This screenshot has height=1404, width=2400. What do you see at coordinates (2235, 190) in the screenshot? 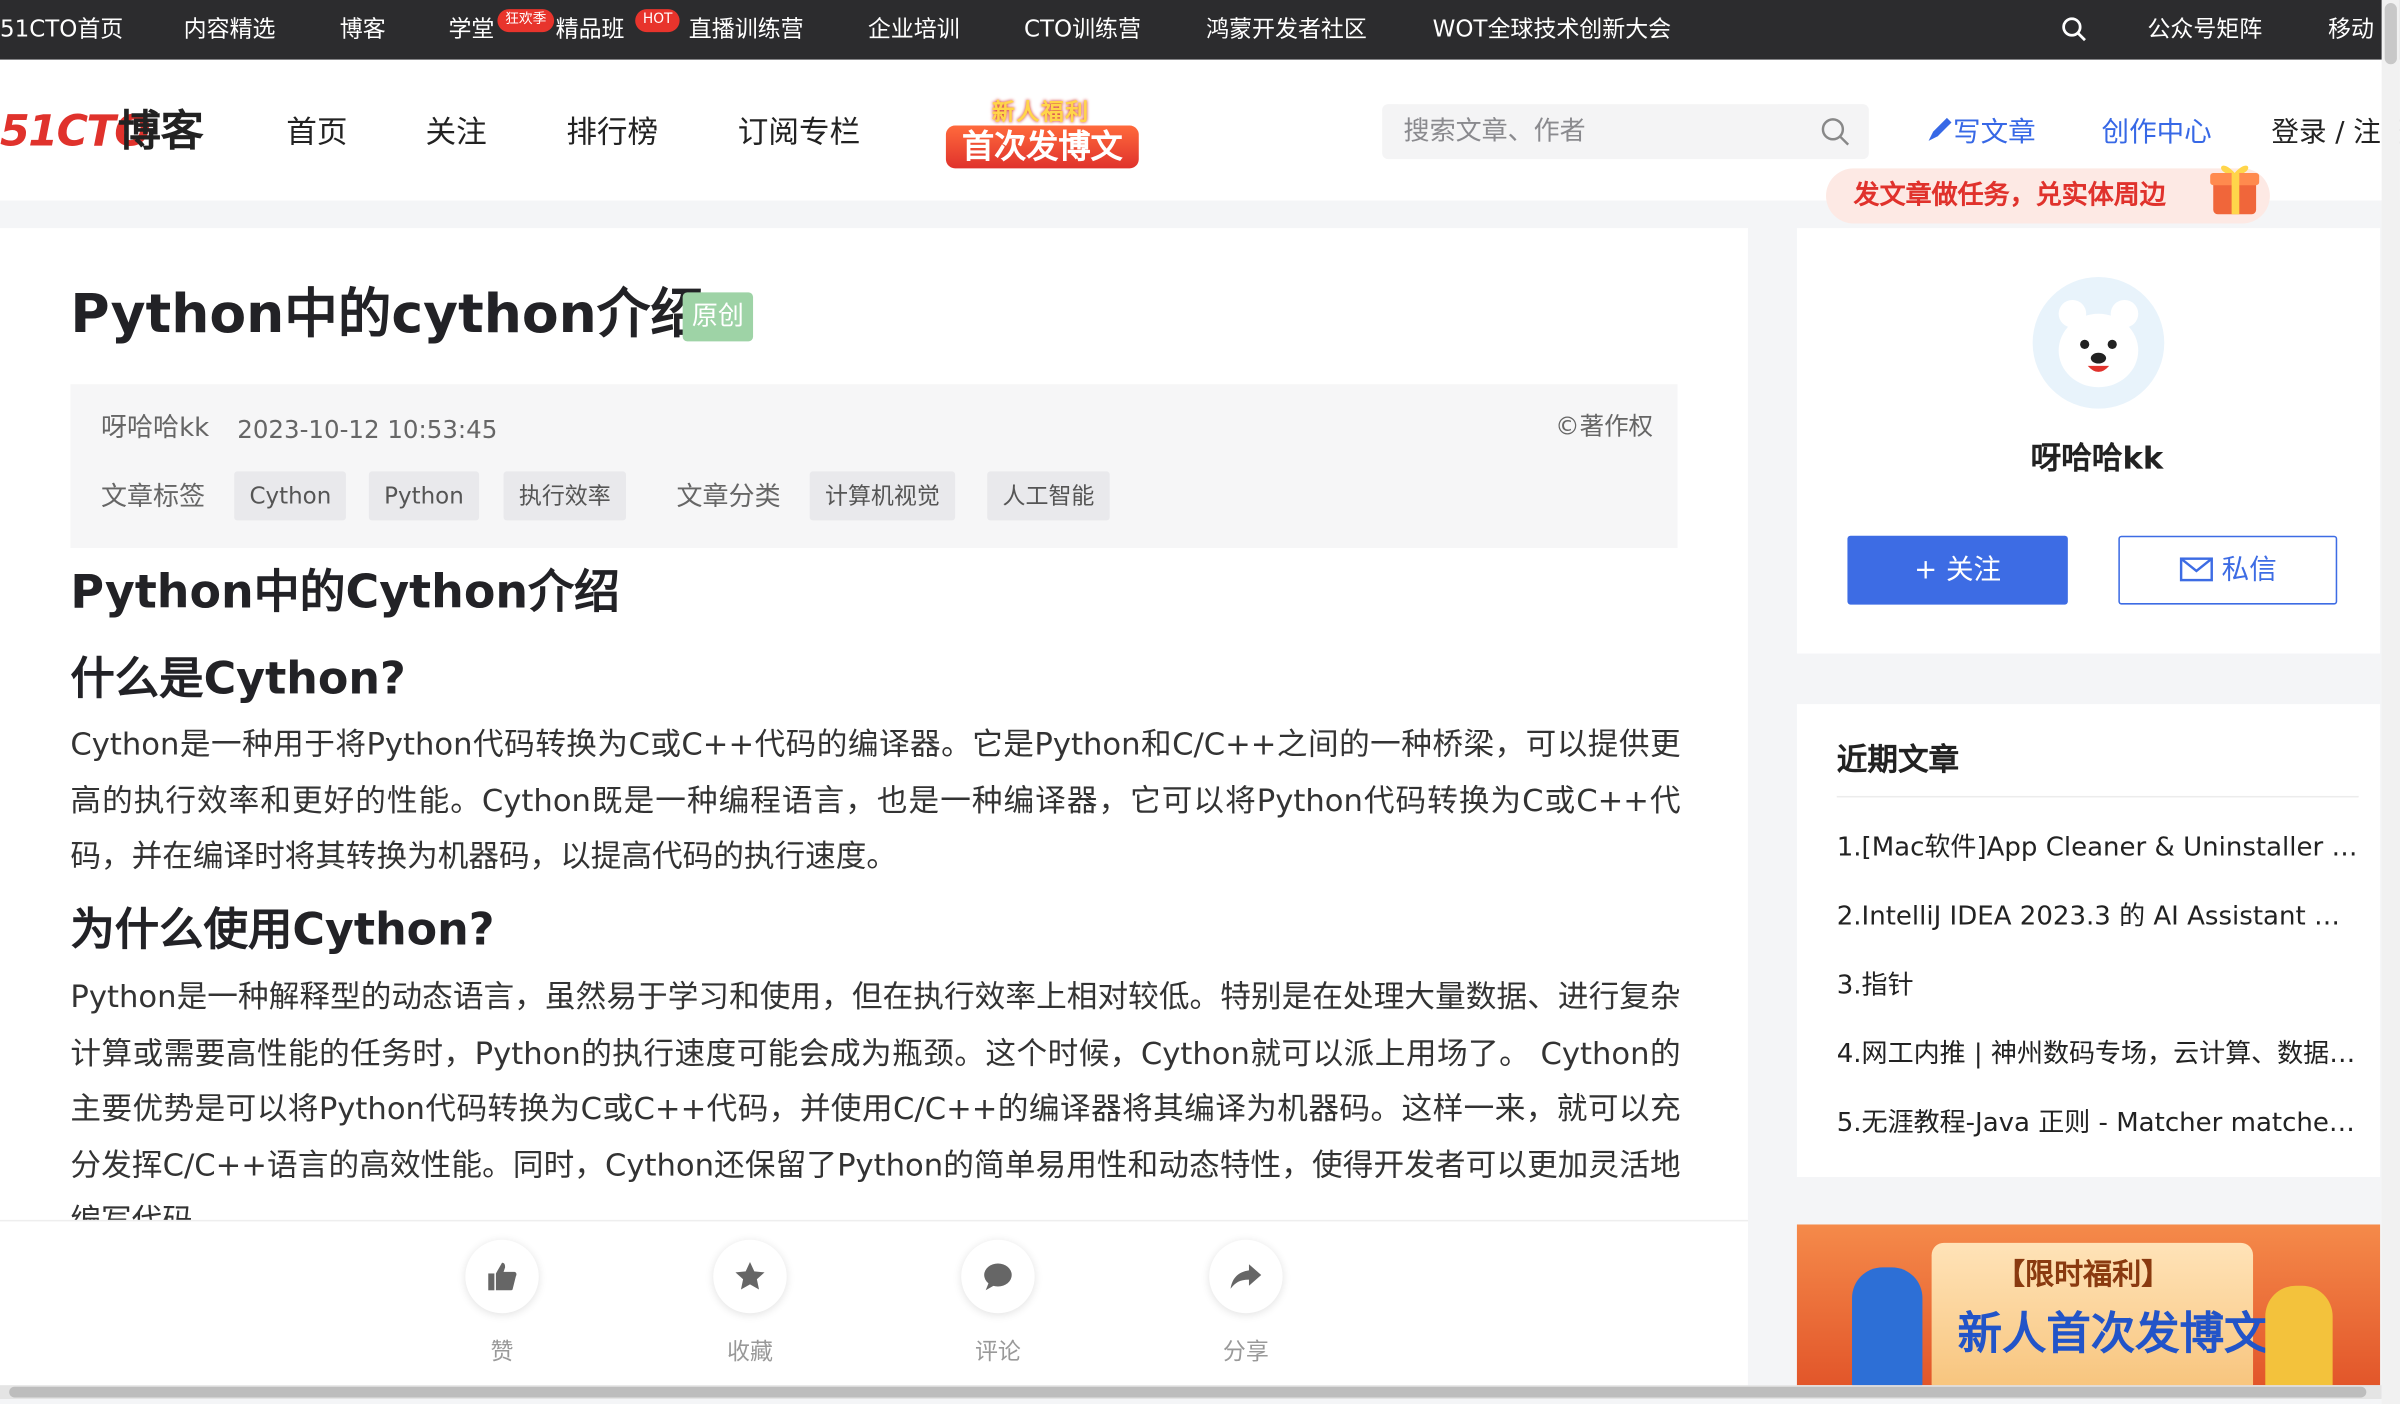
I see `gift-icon` at bounding box center [2235, 190].